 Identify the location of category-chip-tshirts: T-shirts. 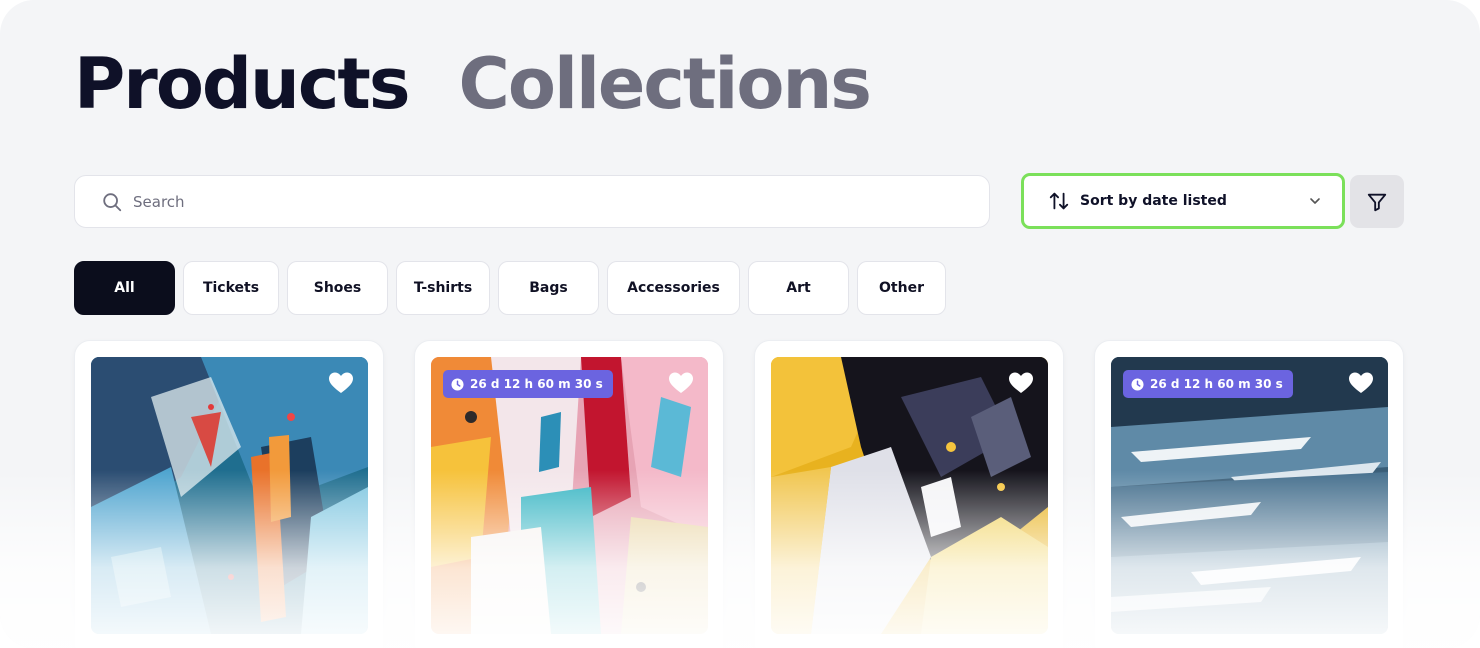
(443, 288).